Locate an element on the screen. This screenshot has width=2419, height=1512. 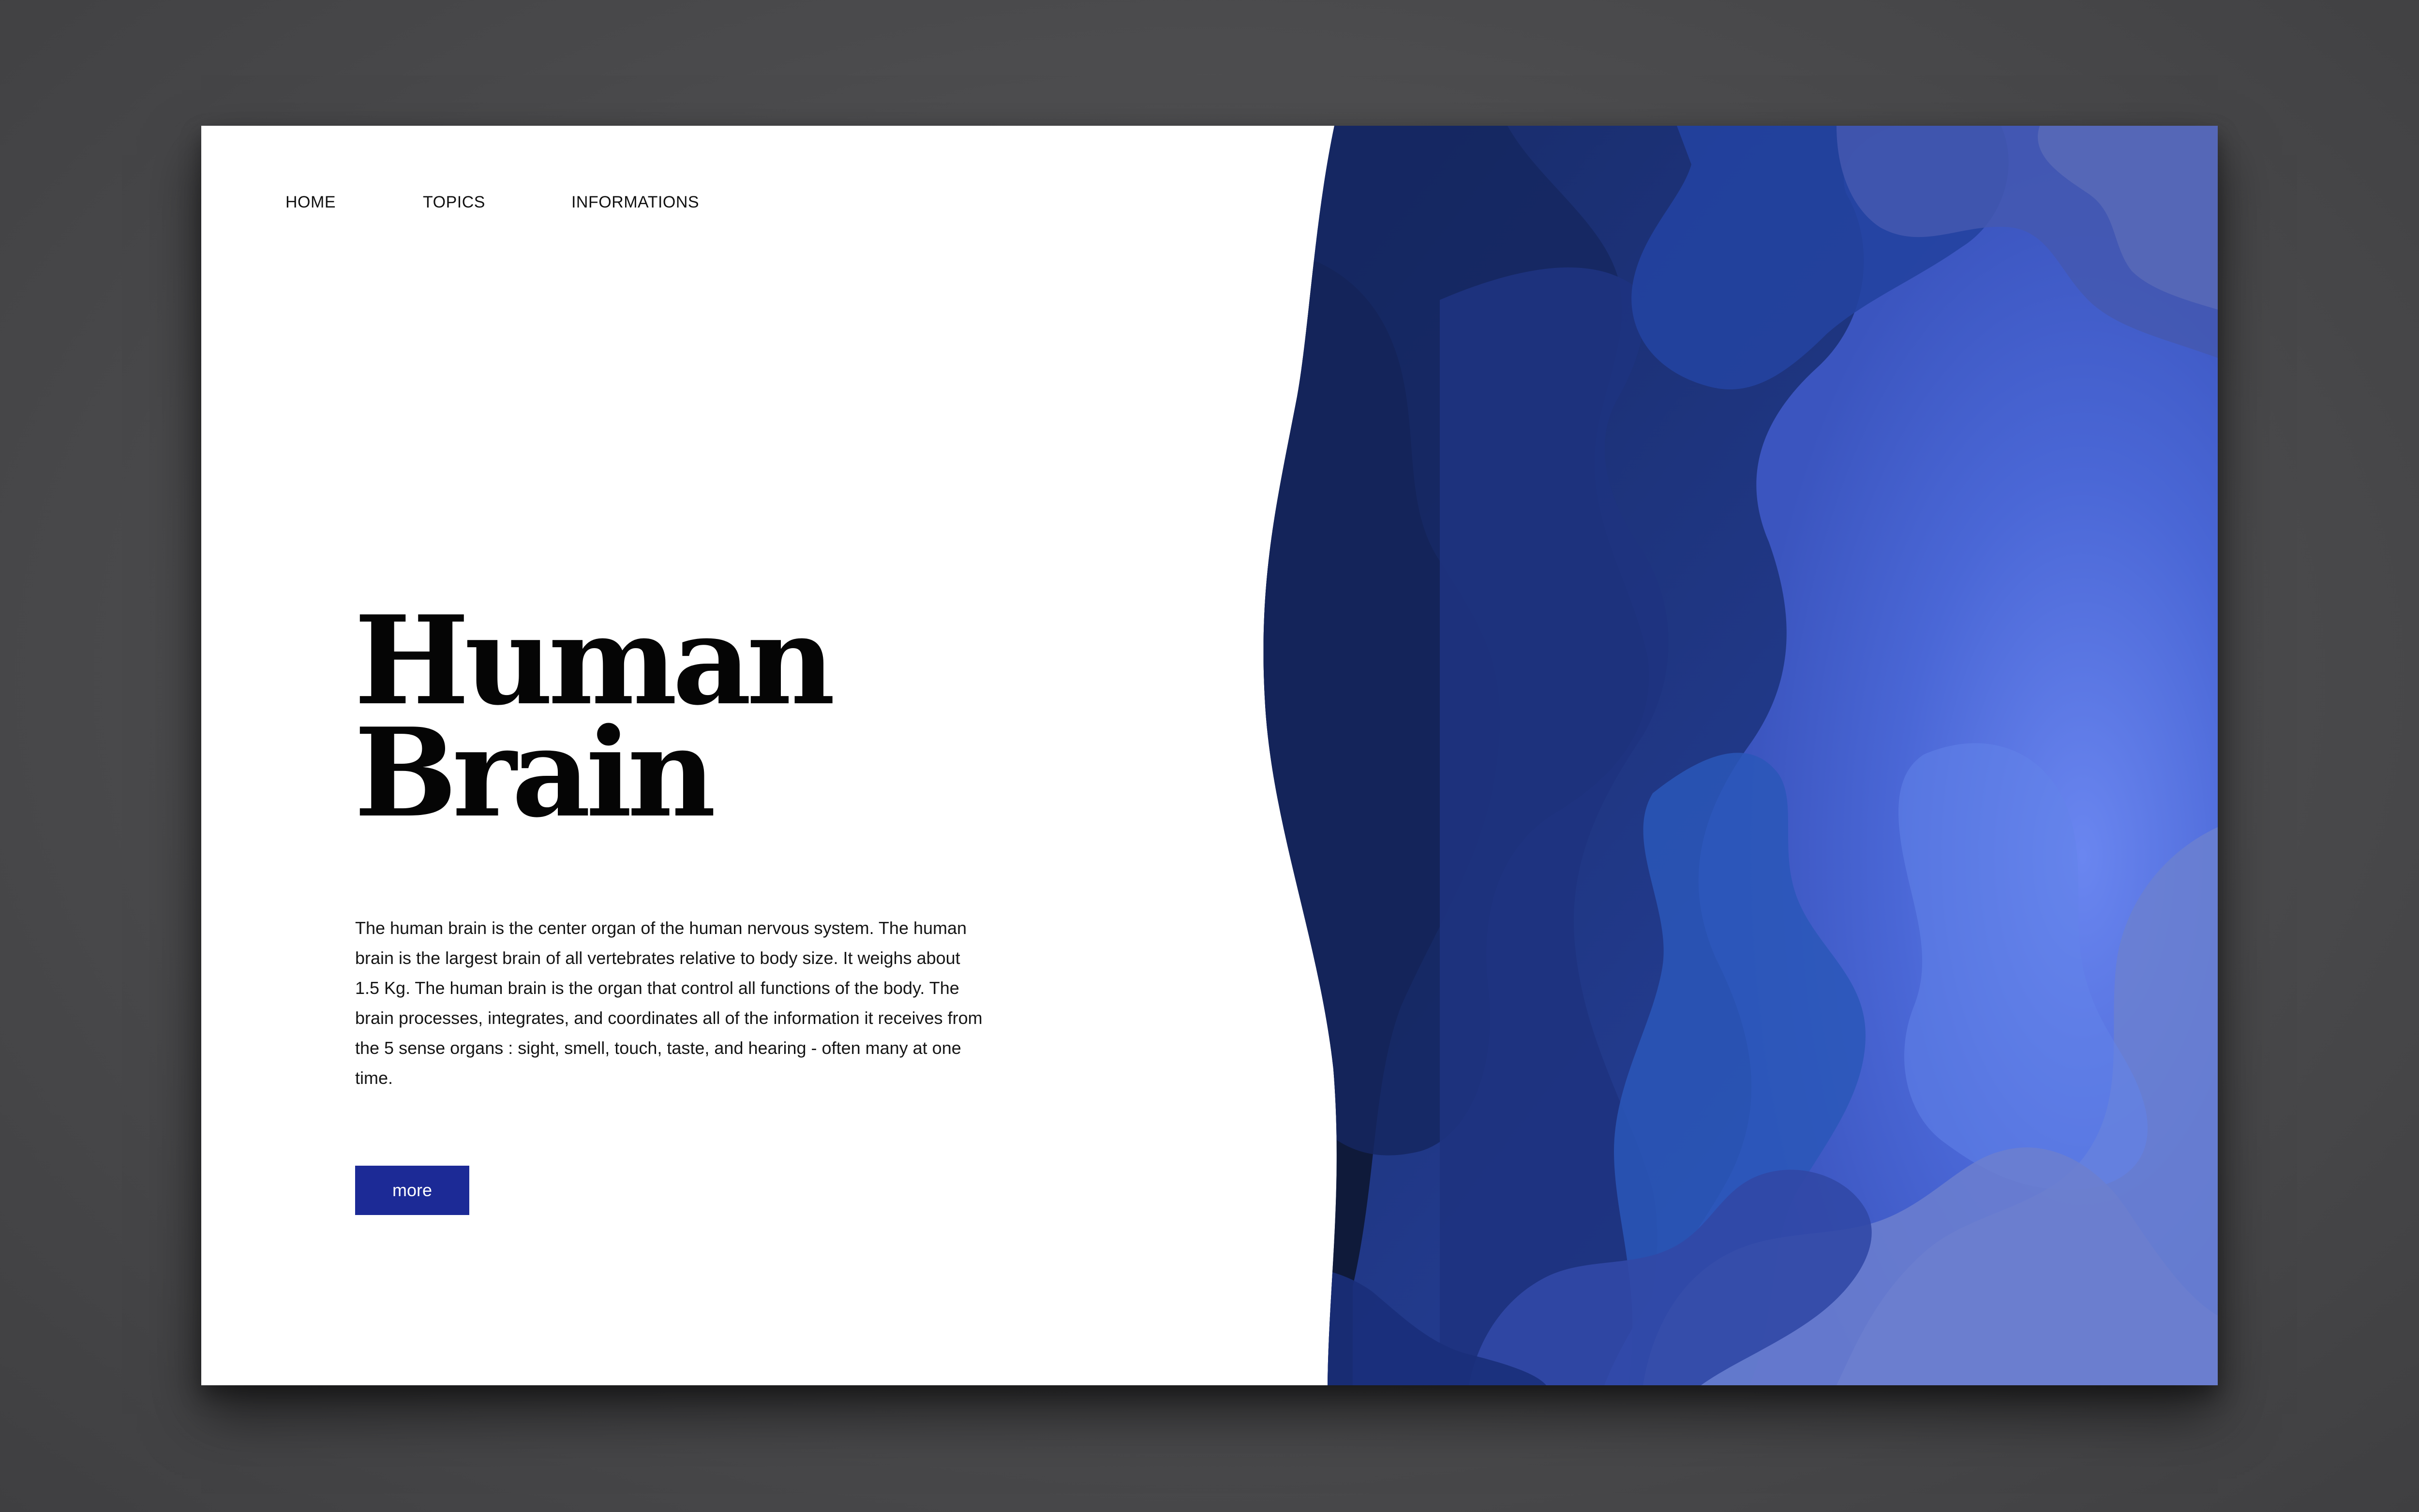
nav-item-informations: INFORMATIONS is located at coordinates (635, 203).